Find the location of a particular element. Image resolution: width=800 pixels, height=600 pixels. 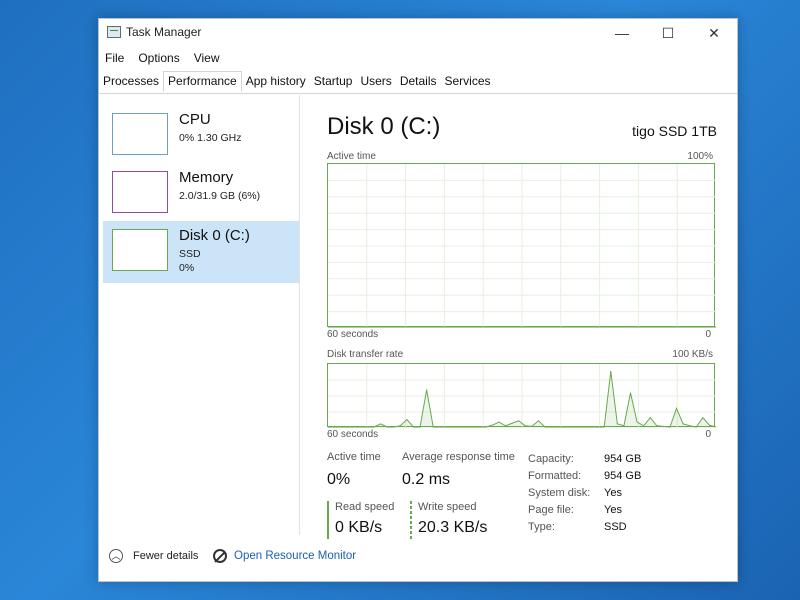

sidebar-item-disk: Disk 0 (C:) SSD 0% is located at coordinates (201, 252).